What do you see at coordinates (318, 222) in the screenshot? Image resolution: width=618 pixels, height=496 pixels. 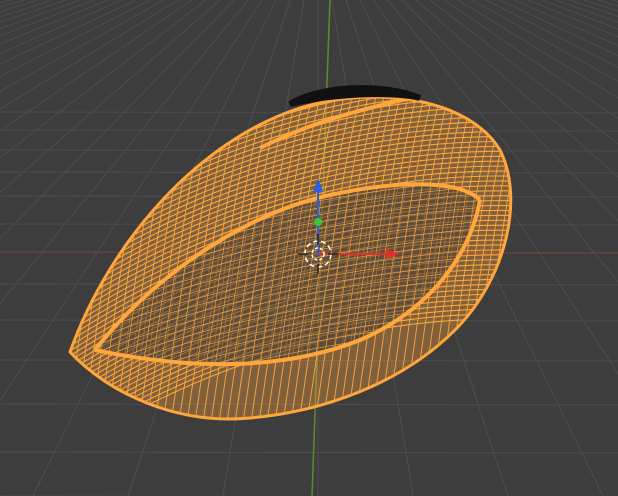 I see `y-axis-handle-icon` at bounding box center [318, 222].